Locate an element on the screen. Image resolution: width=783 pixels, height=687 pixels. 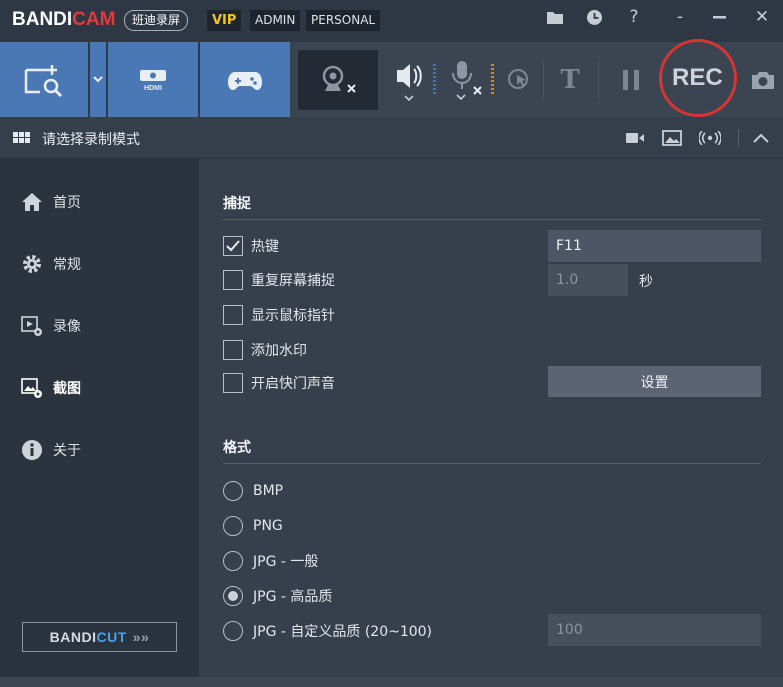
watermark-label: 添加水印 is located at coordinates (279, 351).